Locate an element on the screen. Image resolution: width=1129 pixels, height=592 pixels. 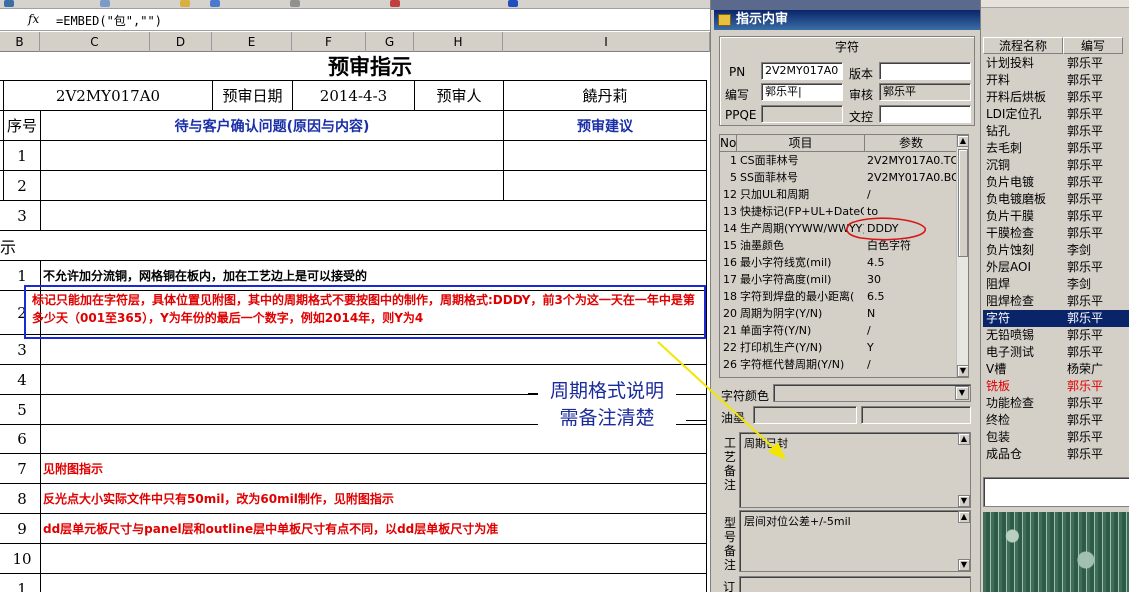
pn-field: 2V2MY017A0 is located at coordinates (802, 71).